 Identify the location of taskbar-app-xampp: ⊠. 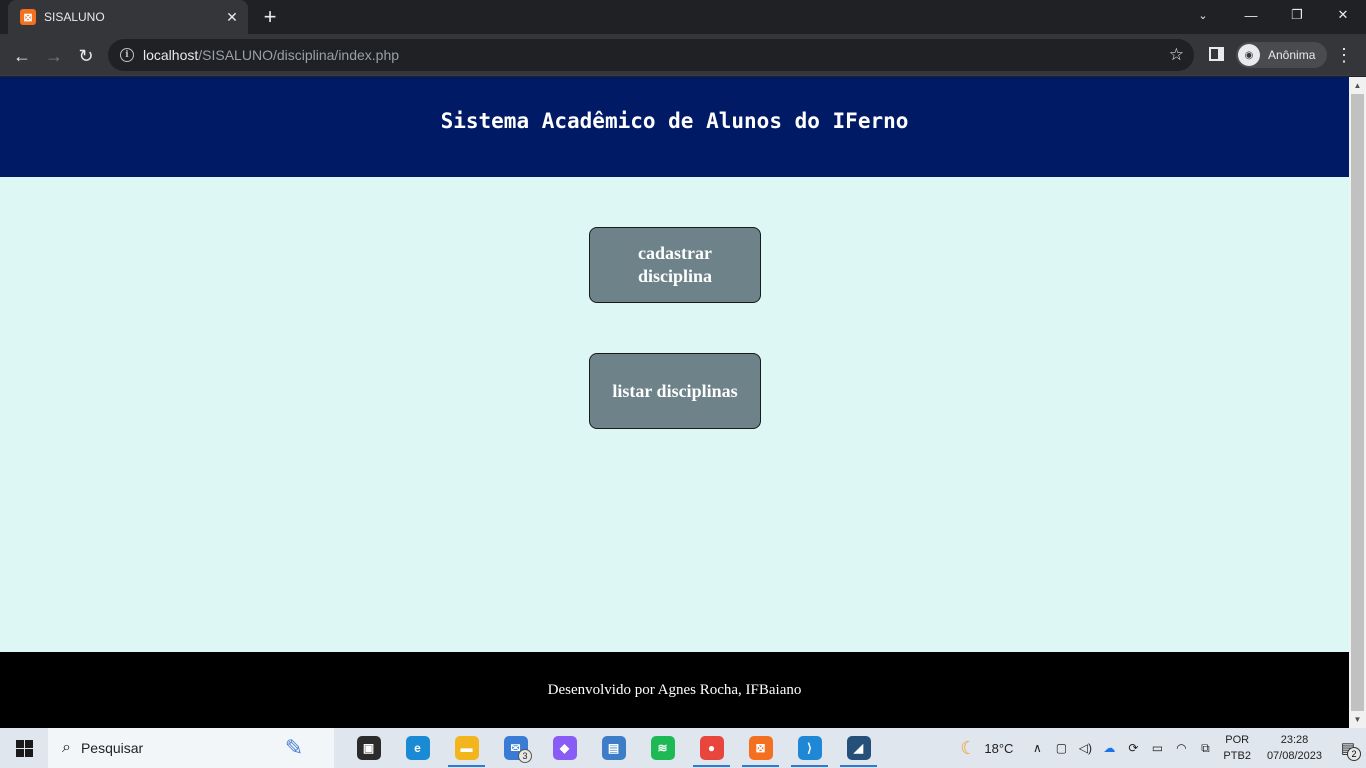
(760, 748).